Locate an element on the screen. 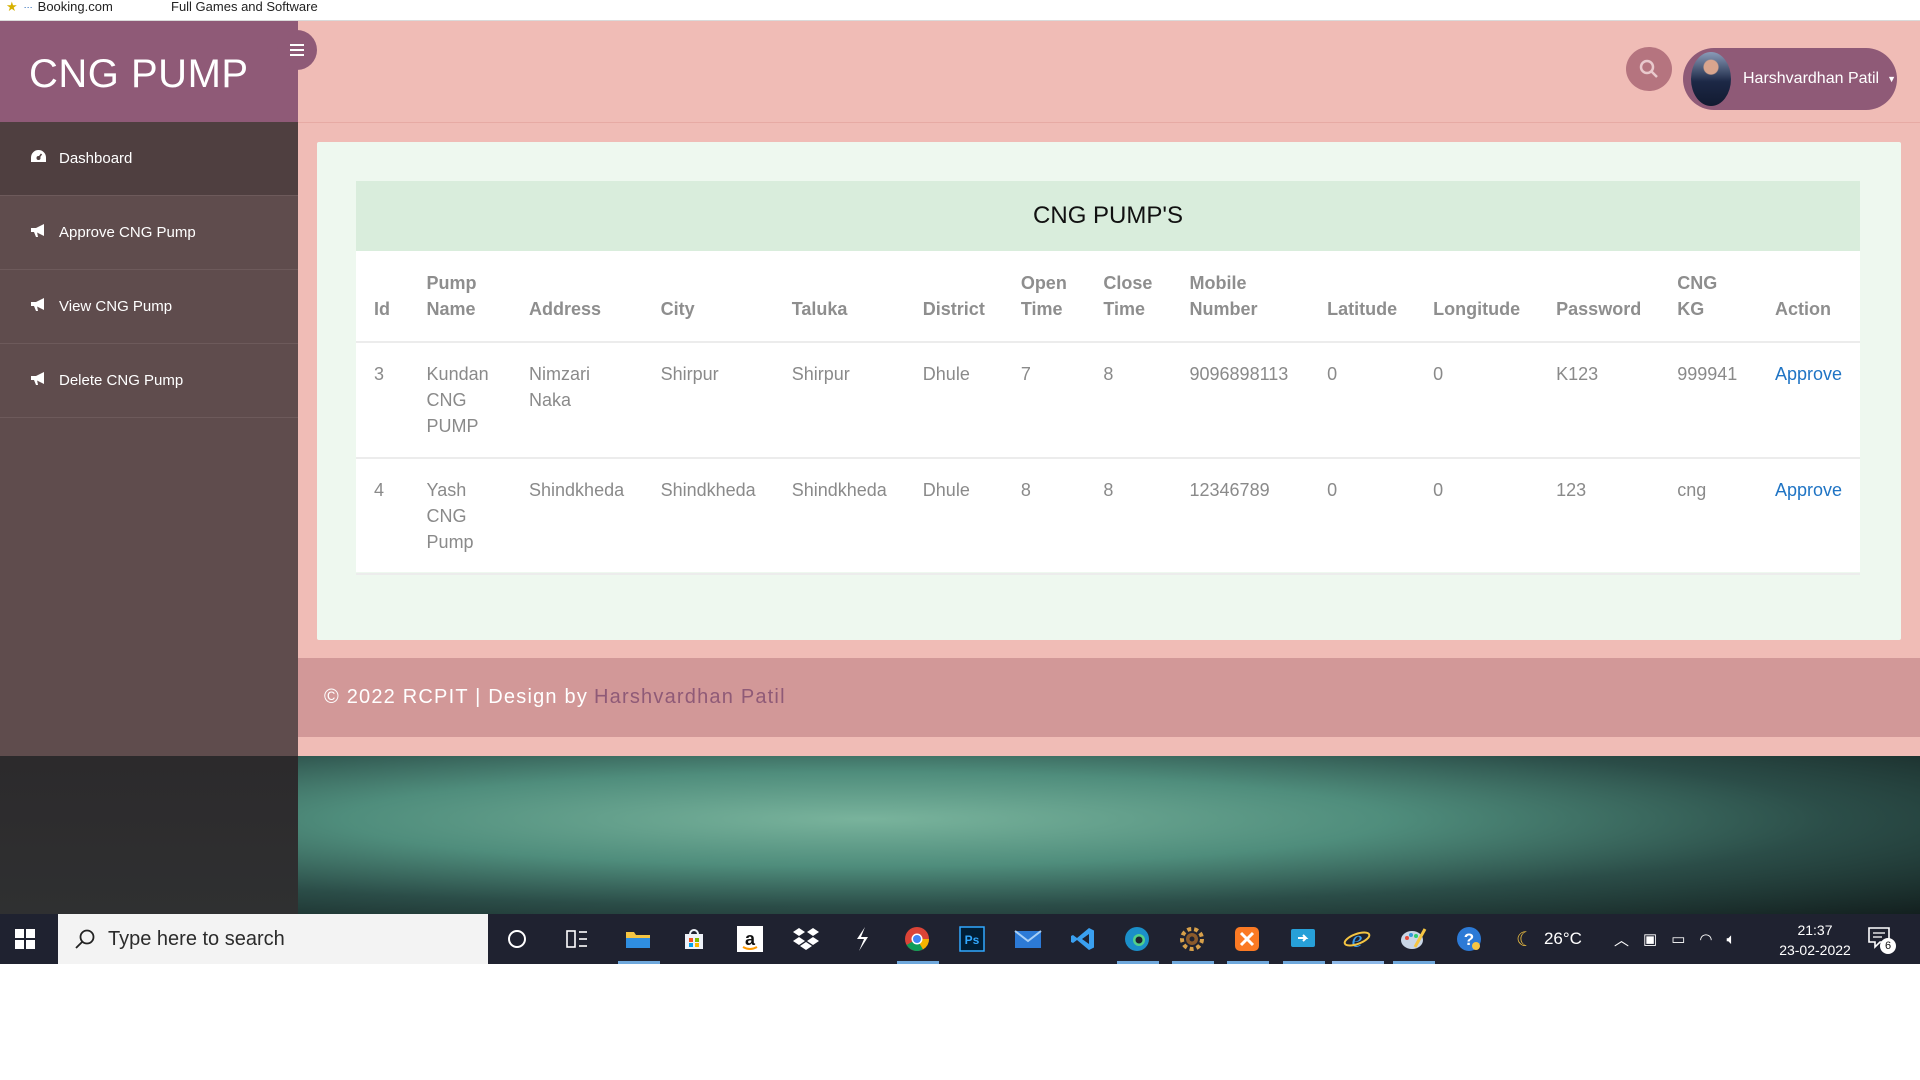  sidebar-item-approve-cng-pump: Approve CNG Pump is located at coordinates (149, 233).